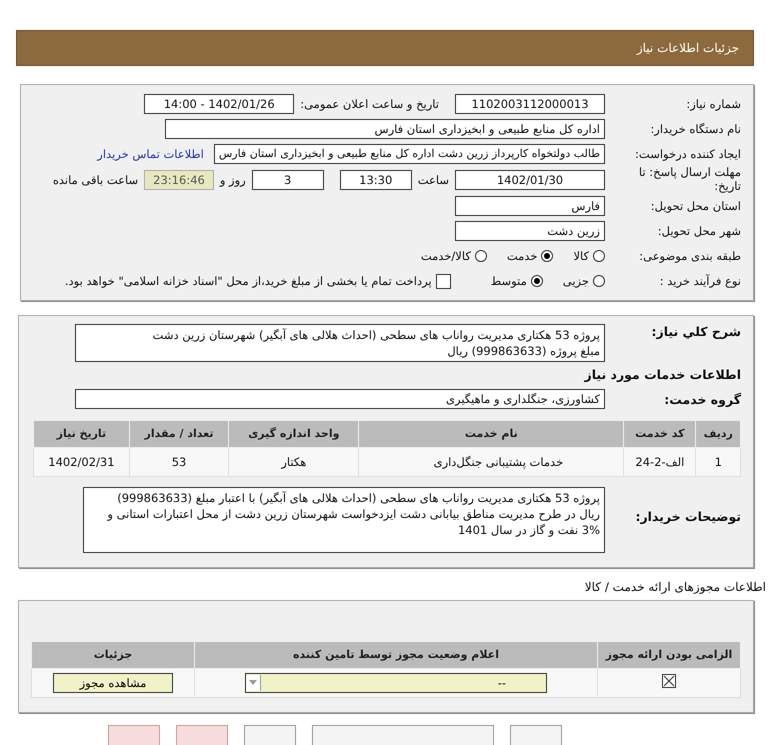 The height and width of the screenshot is (745, 770). Describe the element at coordinates (396, 682) in the screenshot. I see `status-dropdown: --` at that location.